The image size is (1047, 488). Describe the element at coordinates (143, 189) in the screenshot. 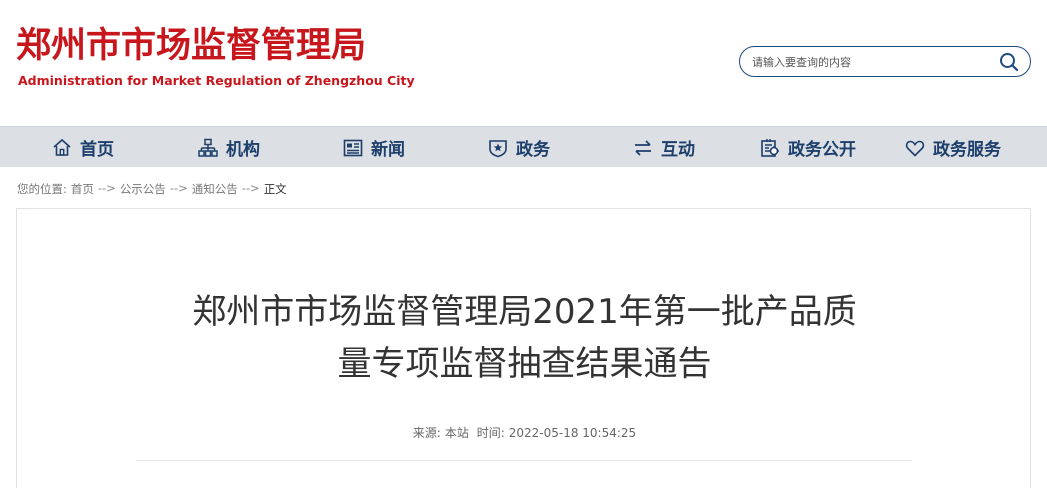

I see `breadcrumb-link-notices: 公示公告` at that location.